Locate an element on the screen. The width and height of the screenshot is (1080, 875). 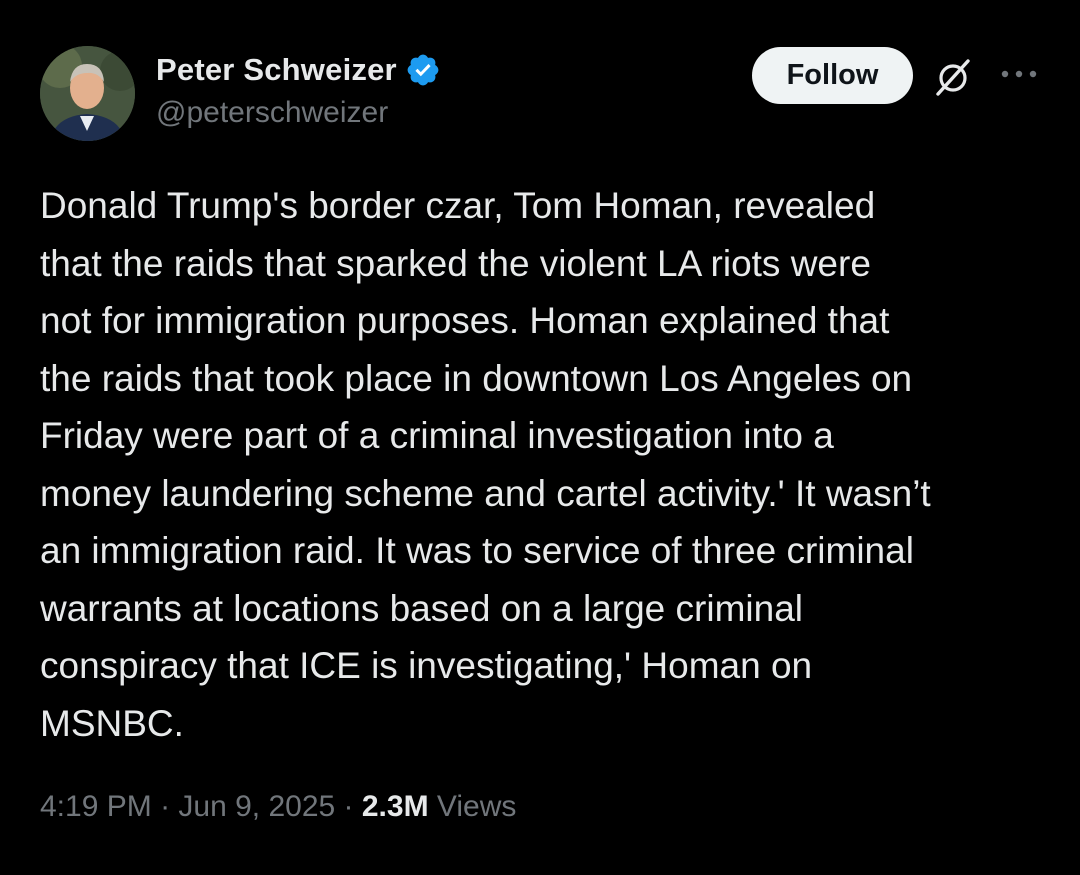
author-block: Peter Schweizer @peterschweizer is located at coordinates (298, 90).